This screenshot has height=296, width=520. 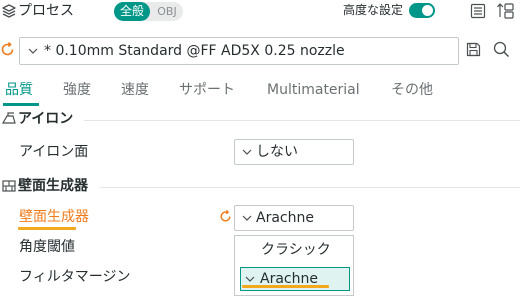 I want to click on wall-generator-select: Arachne, so click(x=294, y=218).